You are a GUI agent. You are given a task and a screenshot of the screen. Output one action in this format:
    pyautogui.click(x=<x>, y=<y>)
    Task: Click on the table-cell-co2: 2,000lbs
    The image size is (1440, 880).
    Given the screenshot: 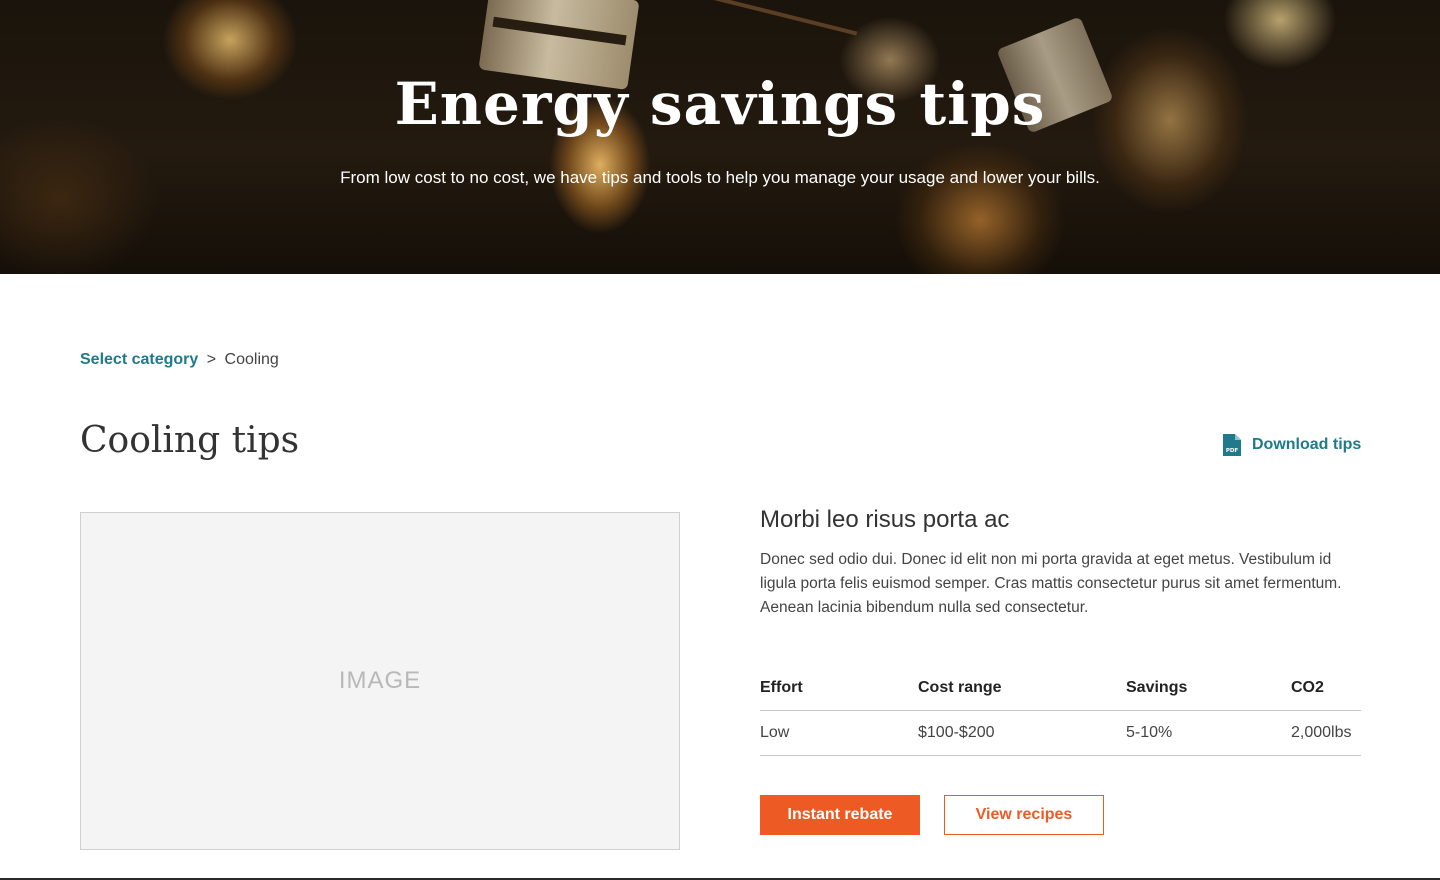 What is the action you would take?
    pyautogui.click(x=1326, y=733)
    